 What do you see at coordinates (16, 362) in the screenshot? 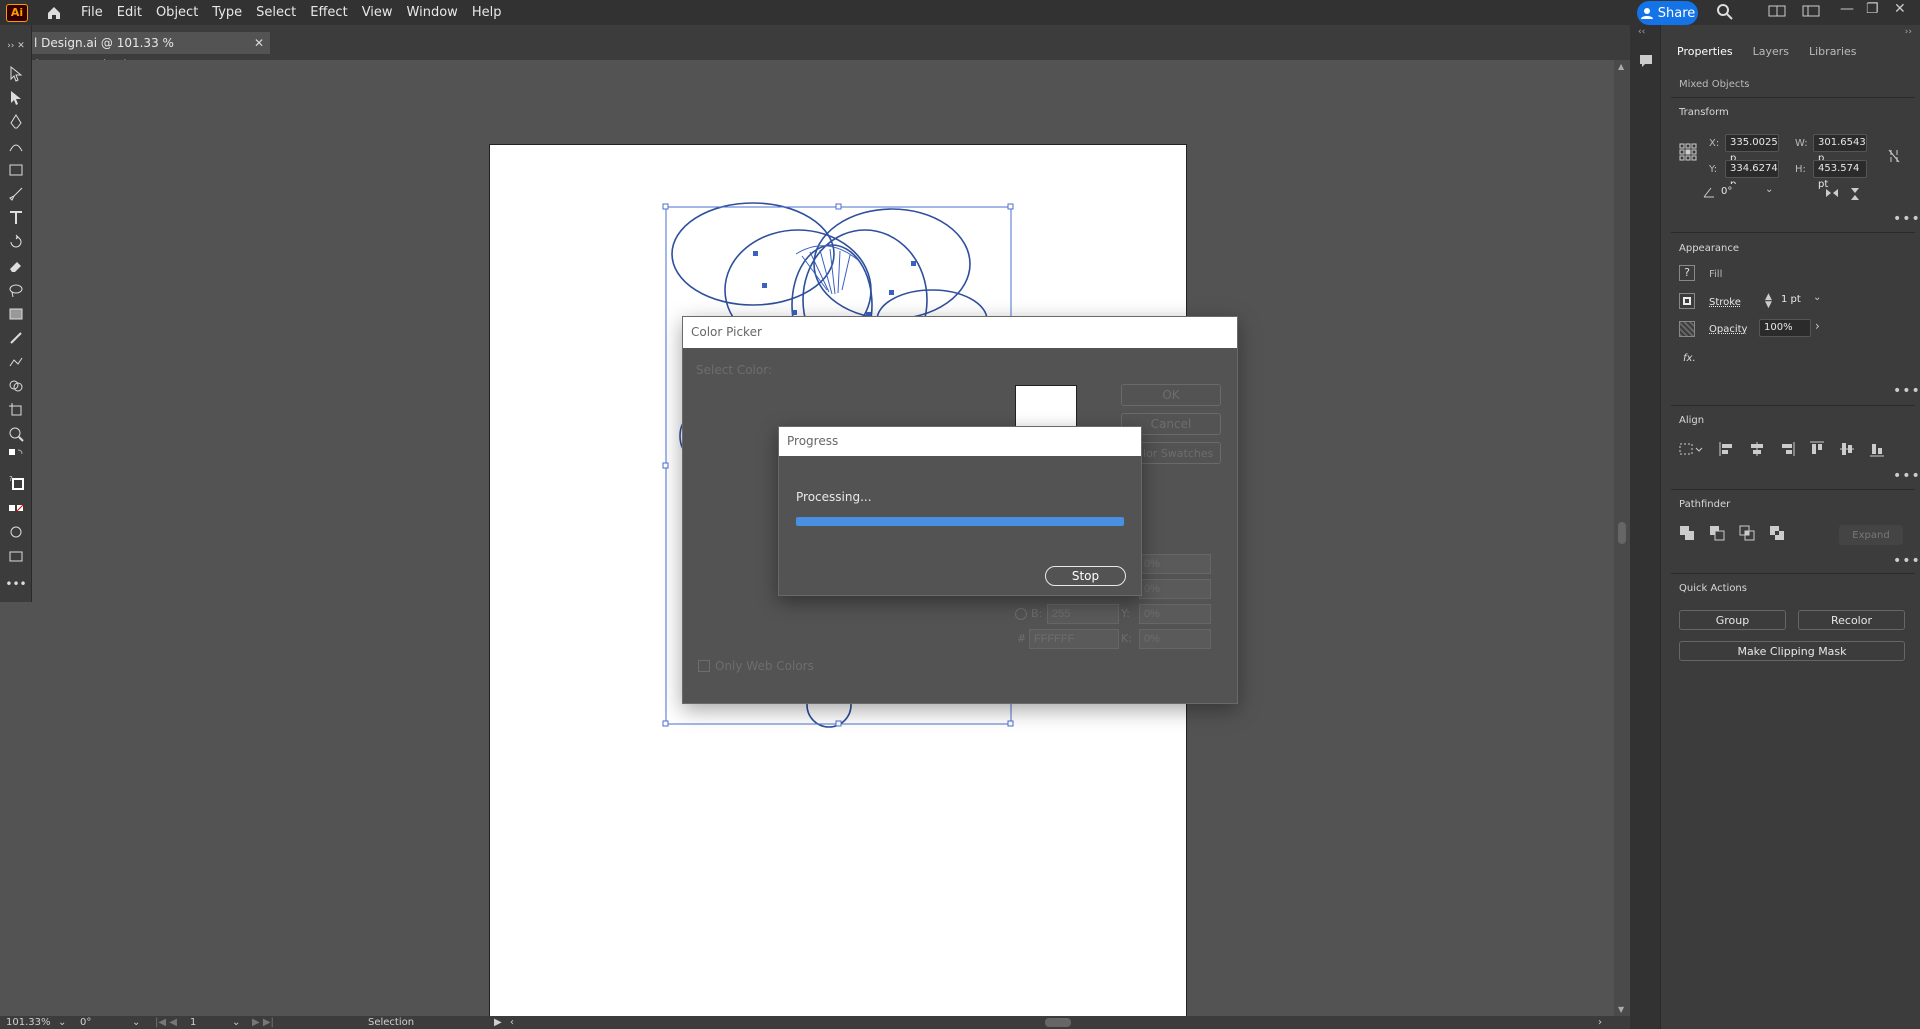
I see `puppet-warp-tool` at bounding box center [16, 362].